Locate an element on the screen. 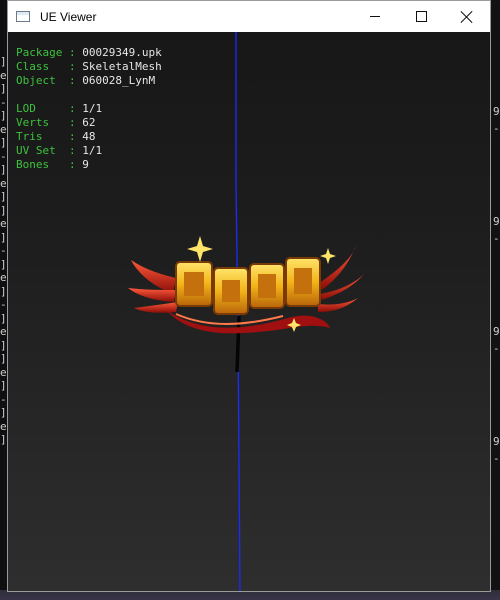  info-row-package: Package : 00029349.upk is located at coordinates (89, 53).